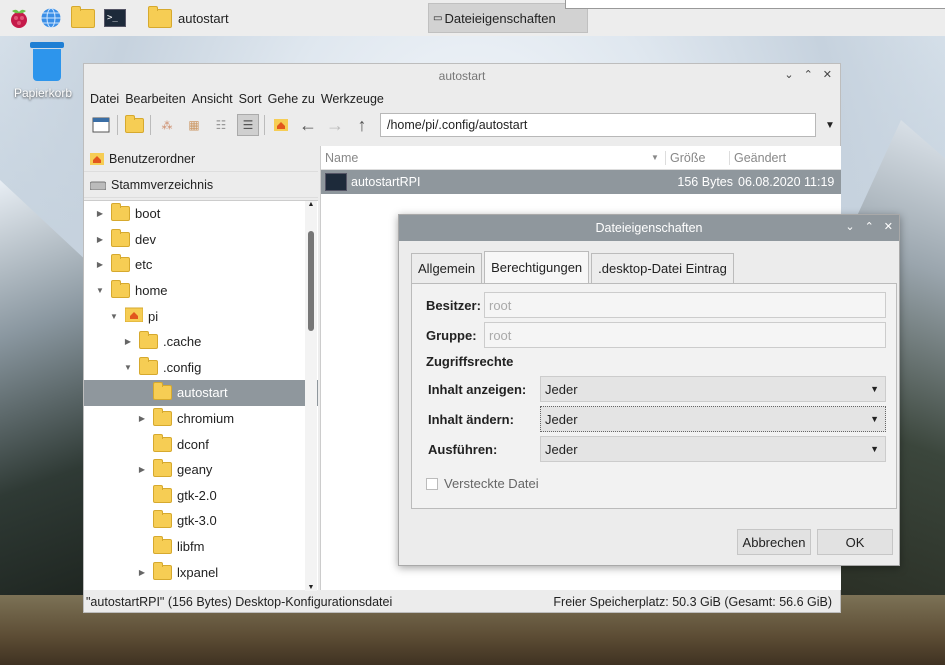 Image resolution: width=945 pixels, height=665 pixels. I want to click on menu-werkzeuge: Werkzeuge, so click(352, 99).